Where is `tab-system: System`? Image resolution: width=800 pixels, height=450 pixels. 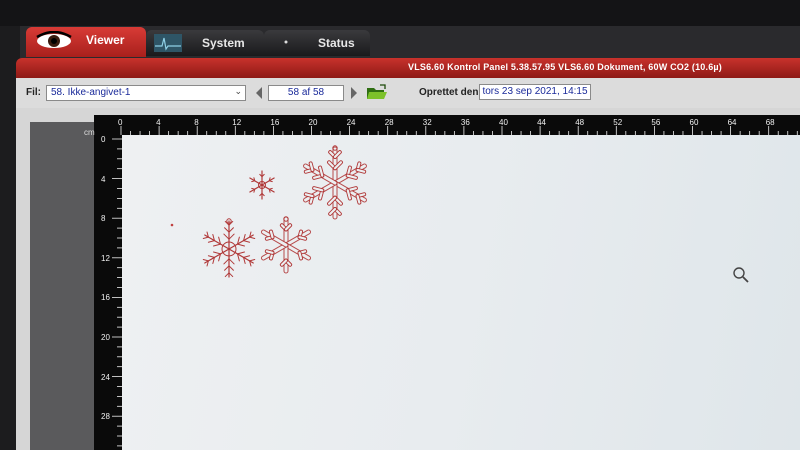 tab-system: System is located at coordinates (205, 43).